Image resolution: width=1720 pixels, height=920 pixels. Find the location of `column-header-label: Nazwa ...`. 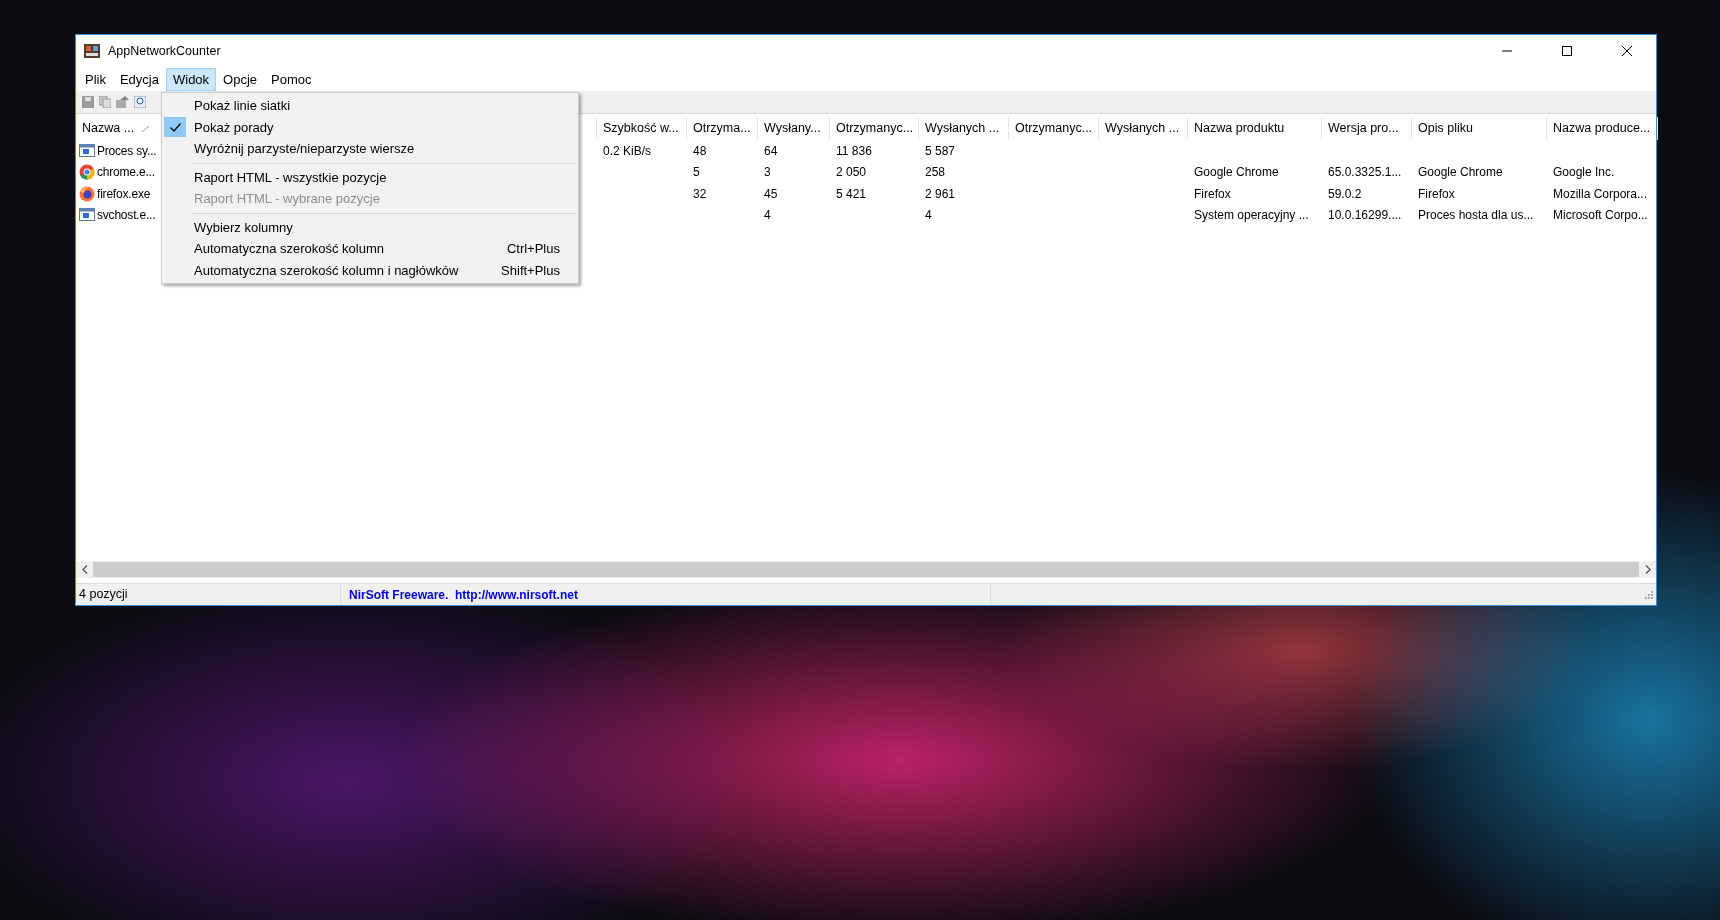

column-header-label: Nazwa ... is located at coordinates (108, 129).